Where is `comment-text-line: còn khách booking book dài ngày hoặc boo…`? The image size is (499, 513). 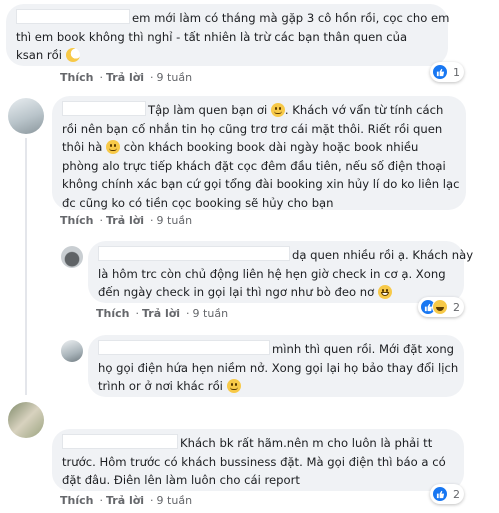 comment-text-line: còn khách booking book dài ngày hoặc boo… is located at coordinates (269, 147).